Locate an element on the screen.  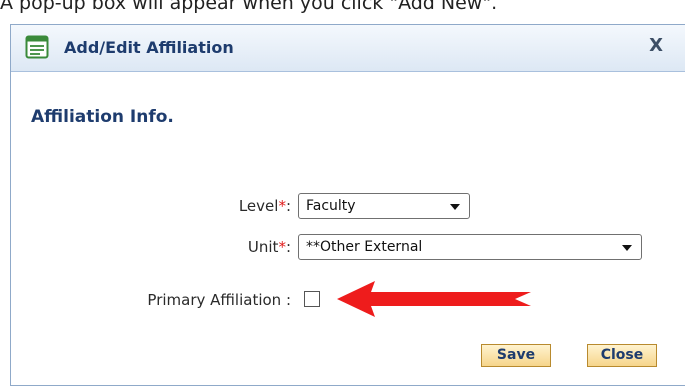
primary-affiliation-label: Primary Affiliation : is located at coordinates (219, 300).